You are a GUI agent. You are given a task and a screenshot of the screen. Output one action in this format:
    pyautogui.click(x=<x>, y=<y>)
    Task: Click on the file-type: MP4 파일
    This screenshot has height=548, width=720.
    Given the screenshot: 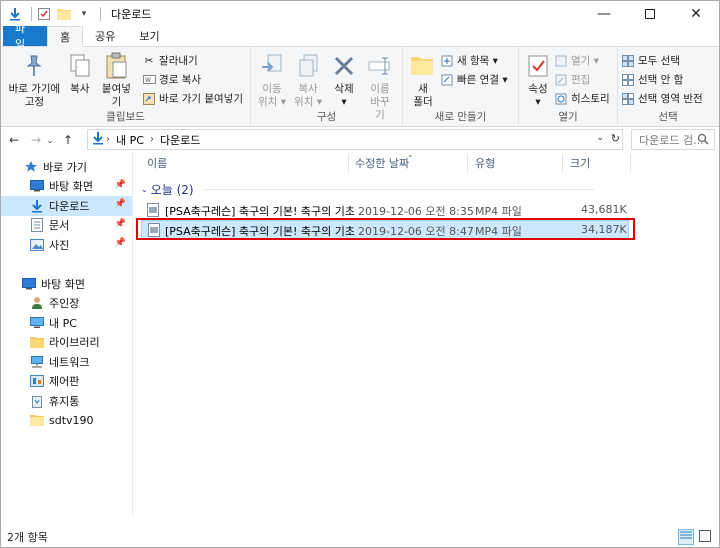 What is the action you would take?
    pyautogui.click(x=498, y=211)
    